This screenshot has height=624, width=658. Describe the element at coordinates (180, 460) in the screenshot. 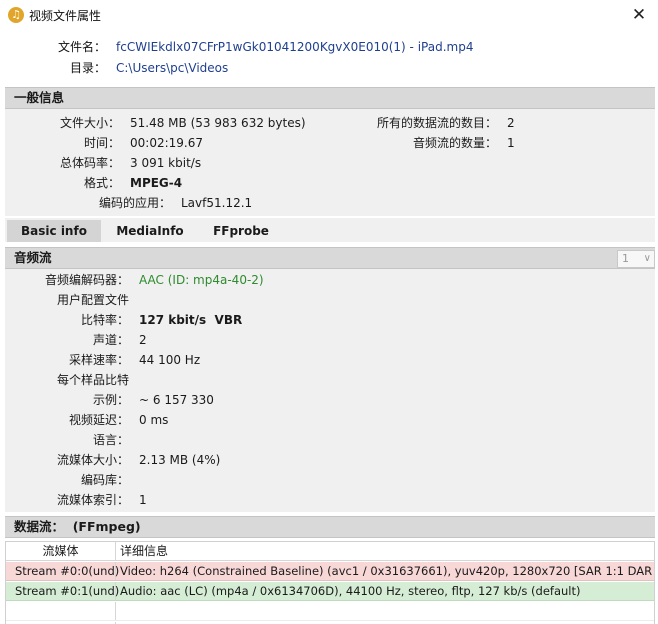

I see `stream-size-value: 2.13 MB (4%)` at that location.